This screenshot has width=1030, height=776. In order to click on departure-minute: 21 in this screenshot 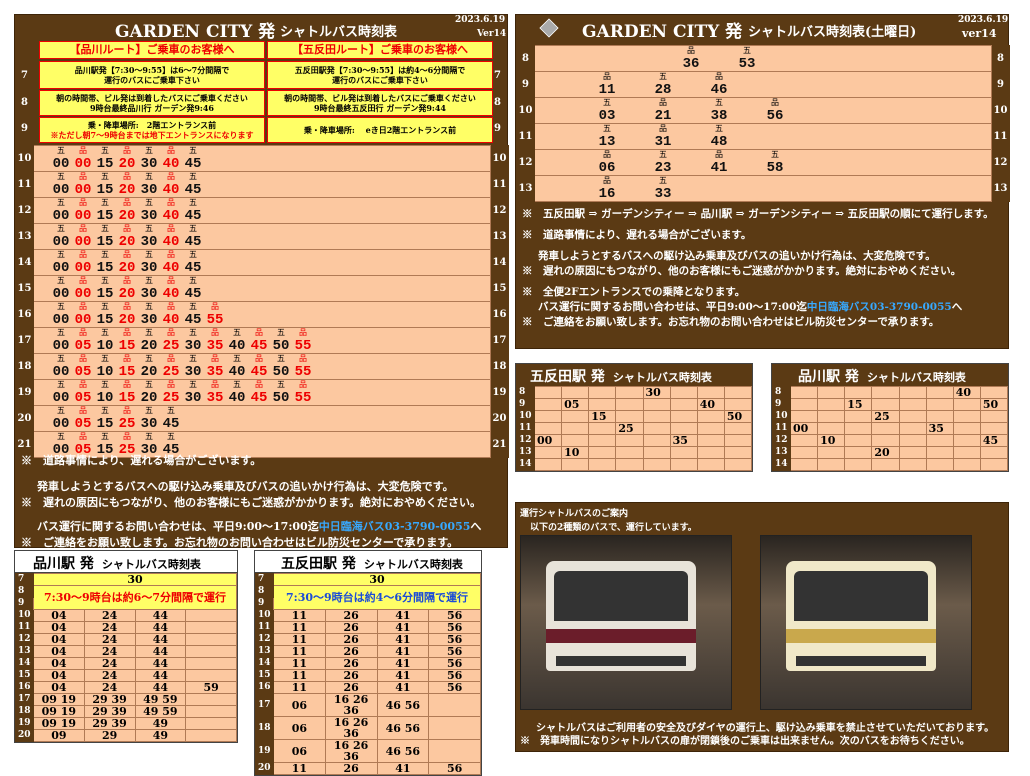, I will do `click(663, 116)`.